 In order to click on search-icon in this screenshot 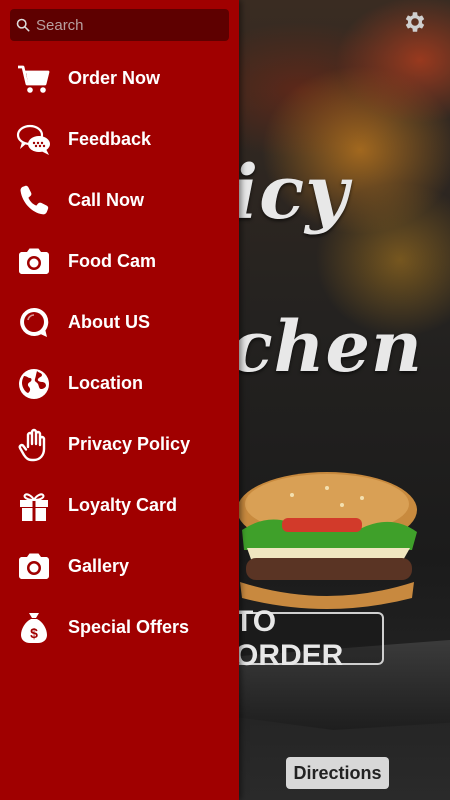, I will do `click(23, 25)`.